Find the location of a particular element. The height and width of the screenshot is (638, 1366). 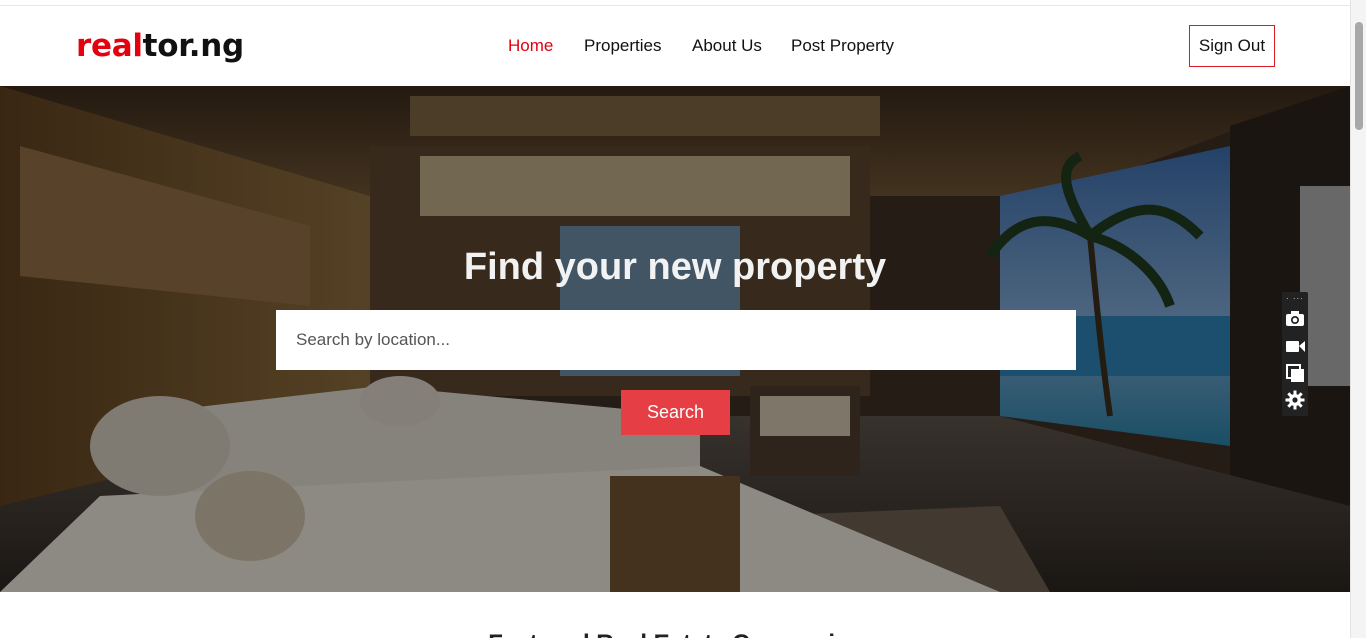

nav-about-us: About Us is located at coordinates (727, 46).